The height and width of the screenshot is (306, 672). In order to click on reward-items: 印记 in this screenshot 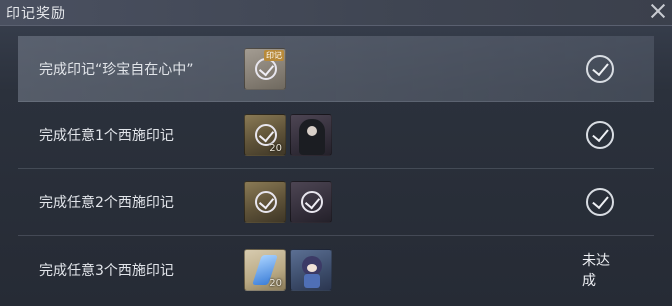, I will do `click(265, 68)`.